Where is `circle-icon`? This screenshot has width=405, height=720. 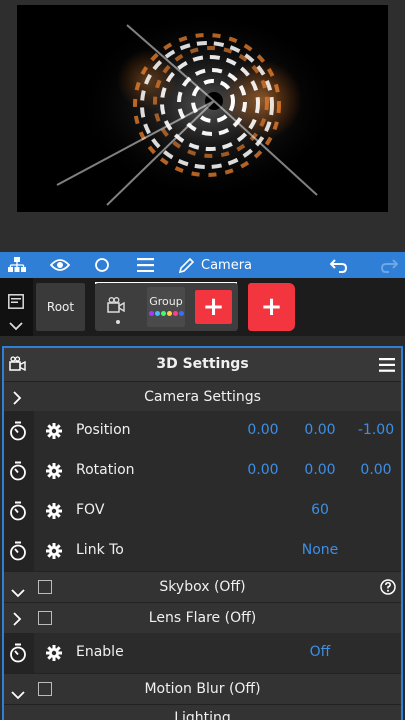 circle-icon is located at coordinates (102, 265).